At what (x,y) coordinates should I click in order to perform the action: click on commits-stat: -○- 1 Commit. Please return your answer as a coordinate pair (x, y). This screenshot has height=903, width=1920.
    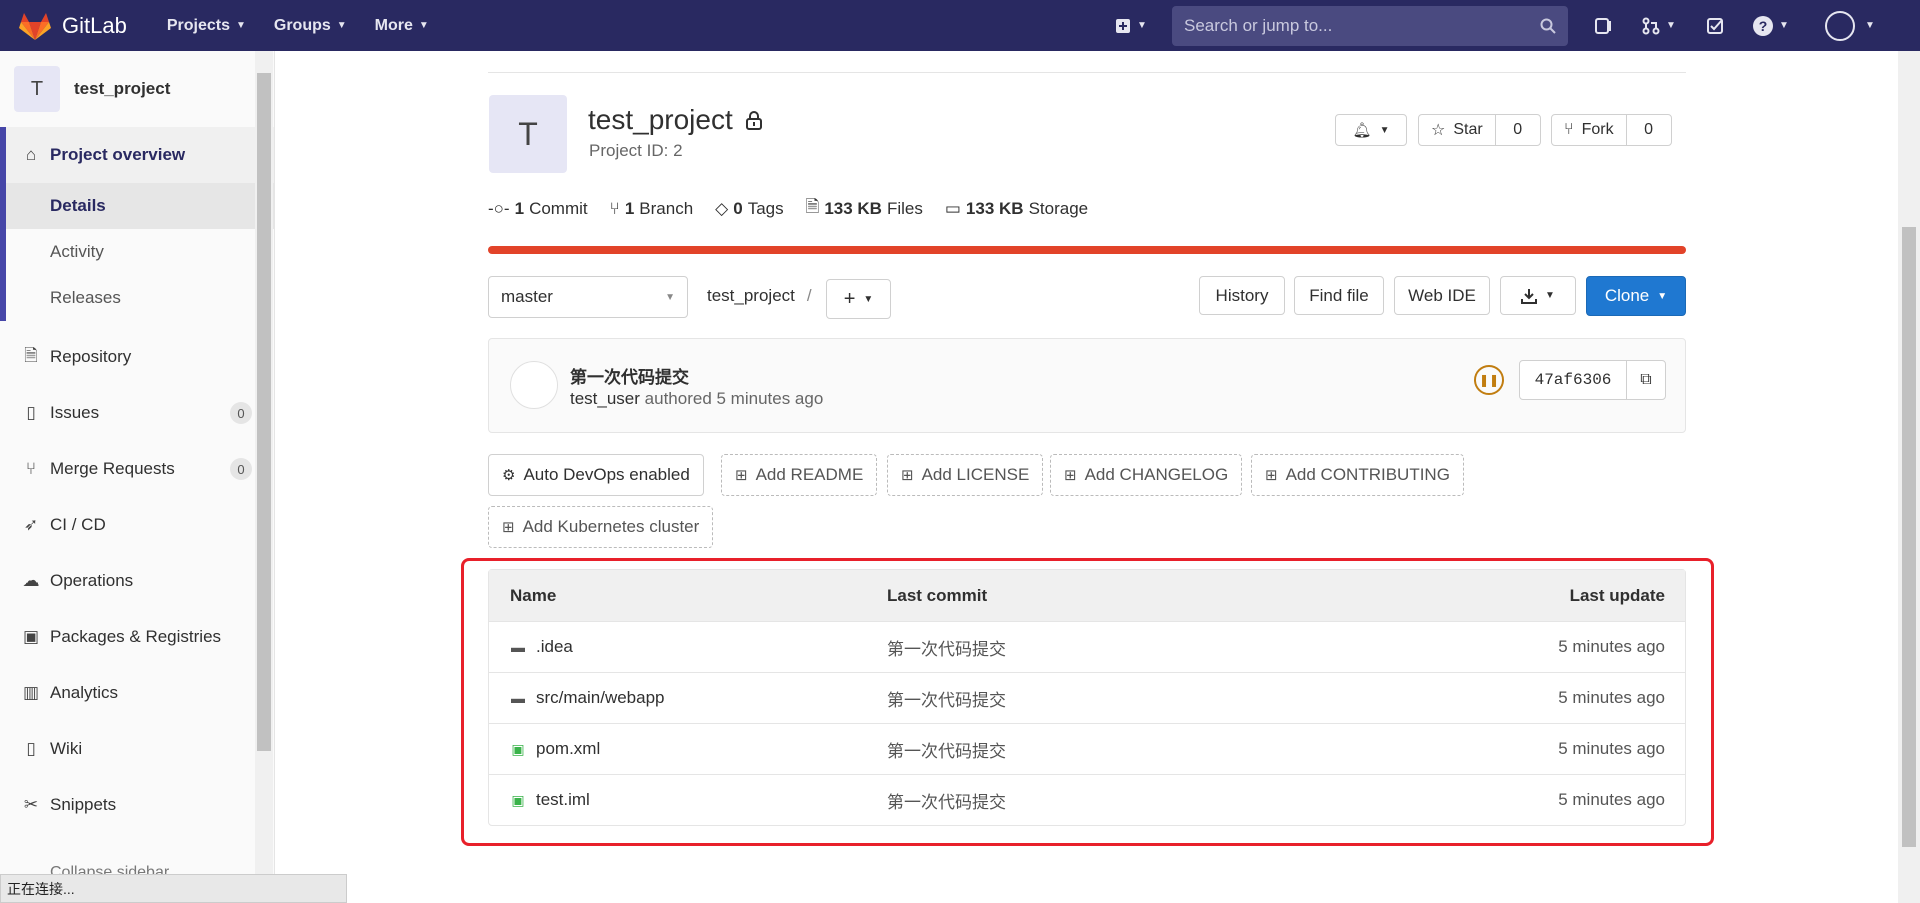
    Looking at the image, I should click on (538, 208).